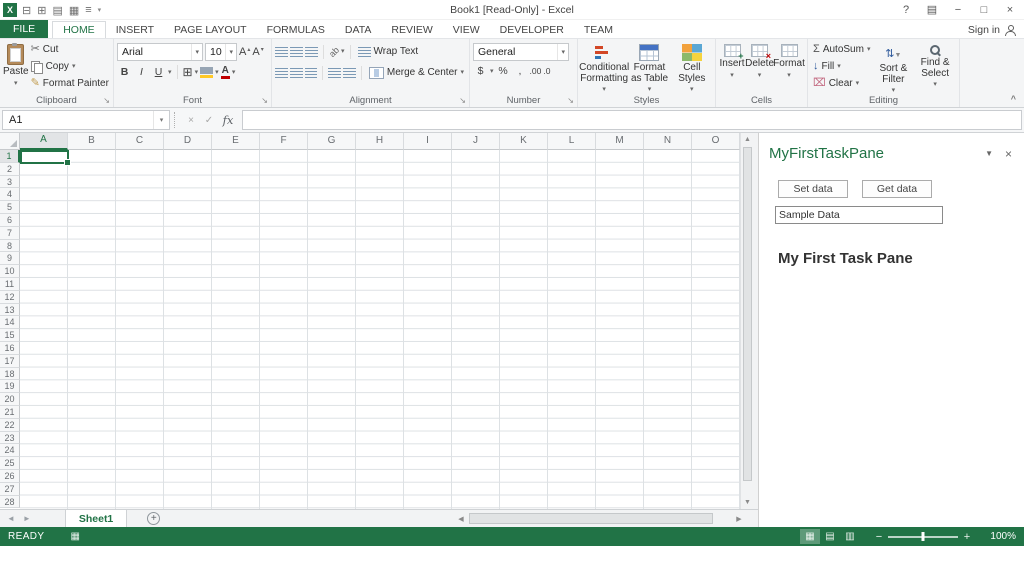  Describe the element at coordinates (228, 120) in the screenshot. I see `insert-function-icon: fx` at that location.